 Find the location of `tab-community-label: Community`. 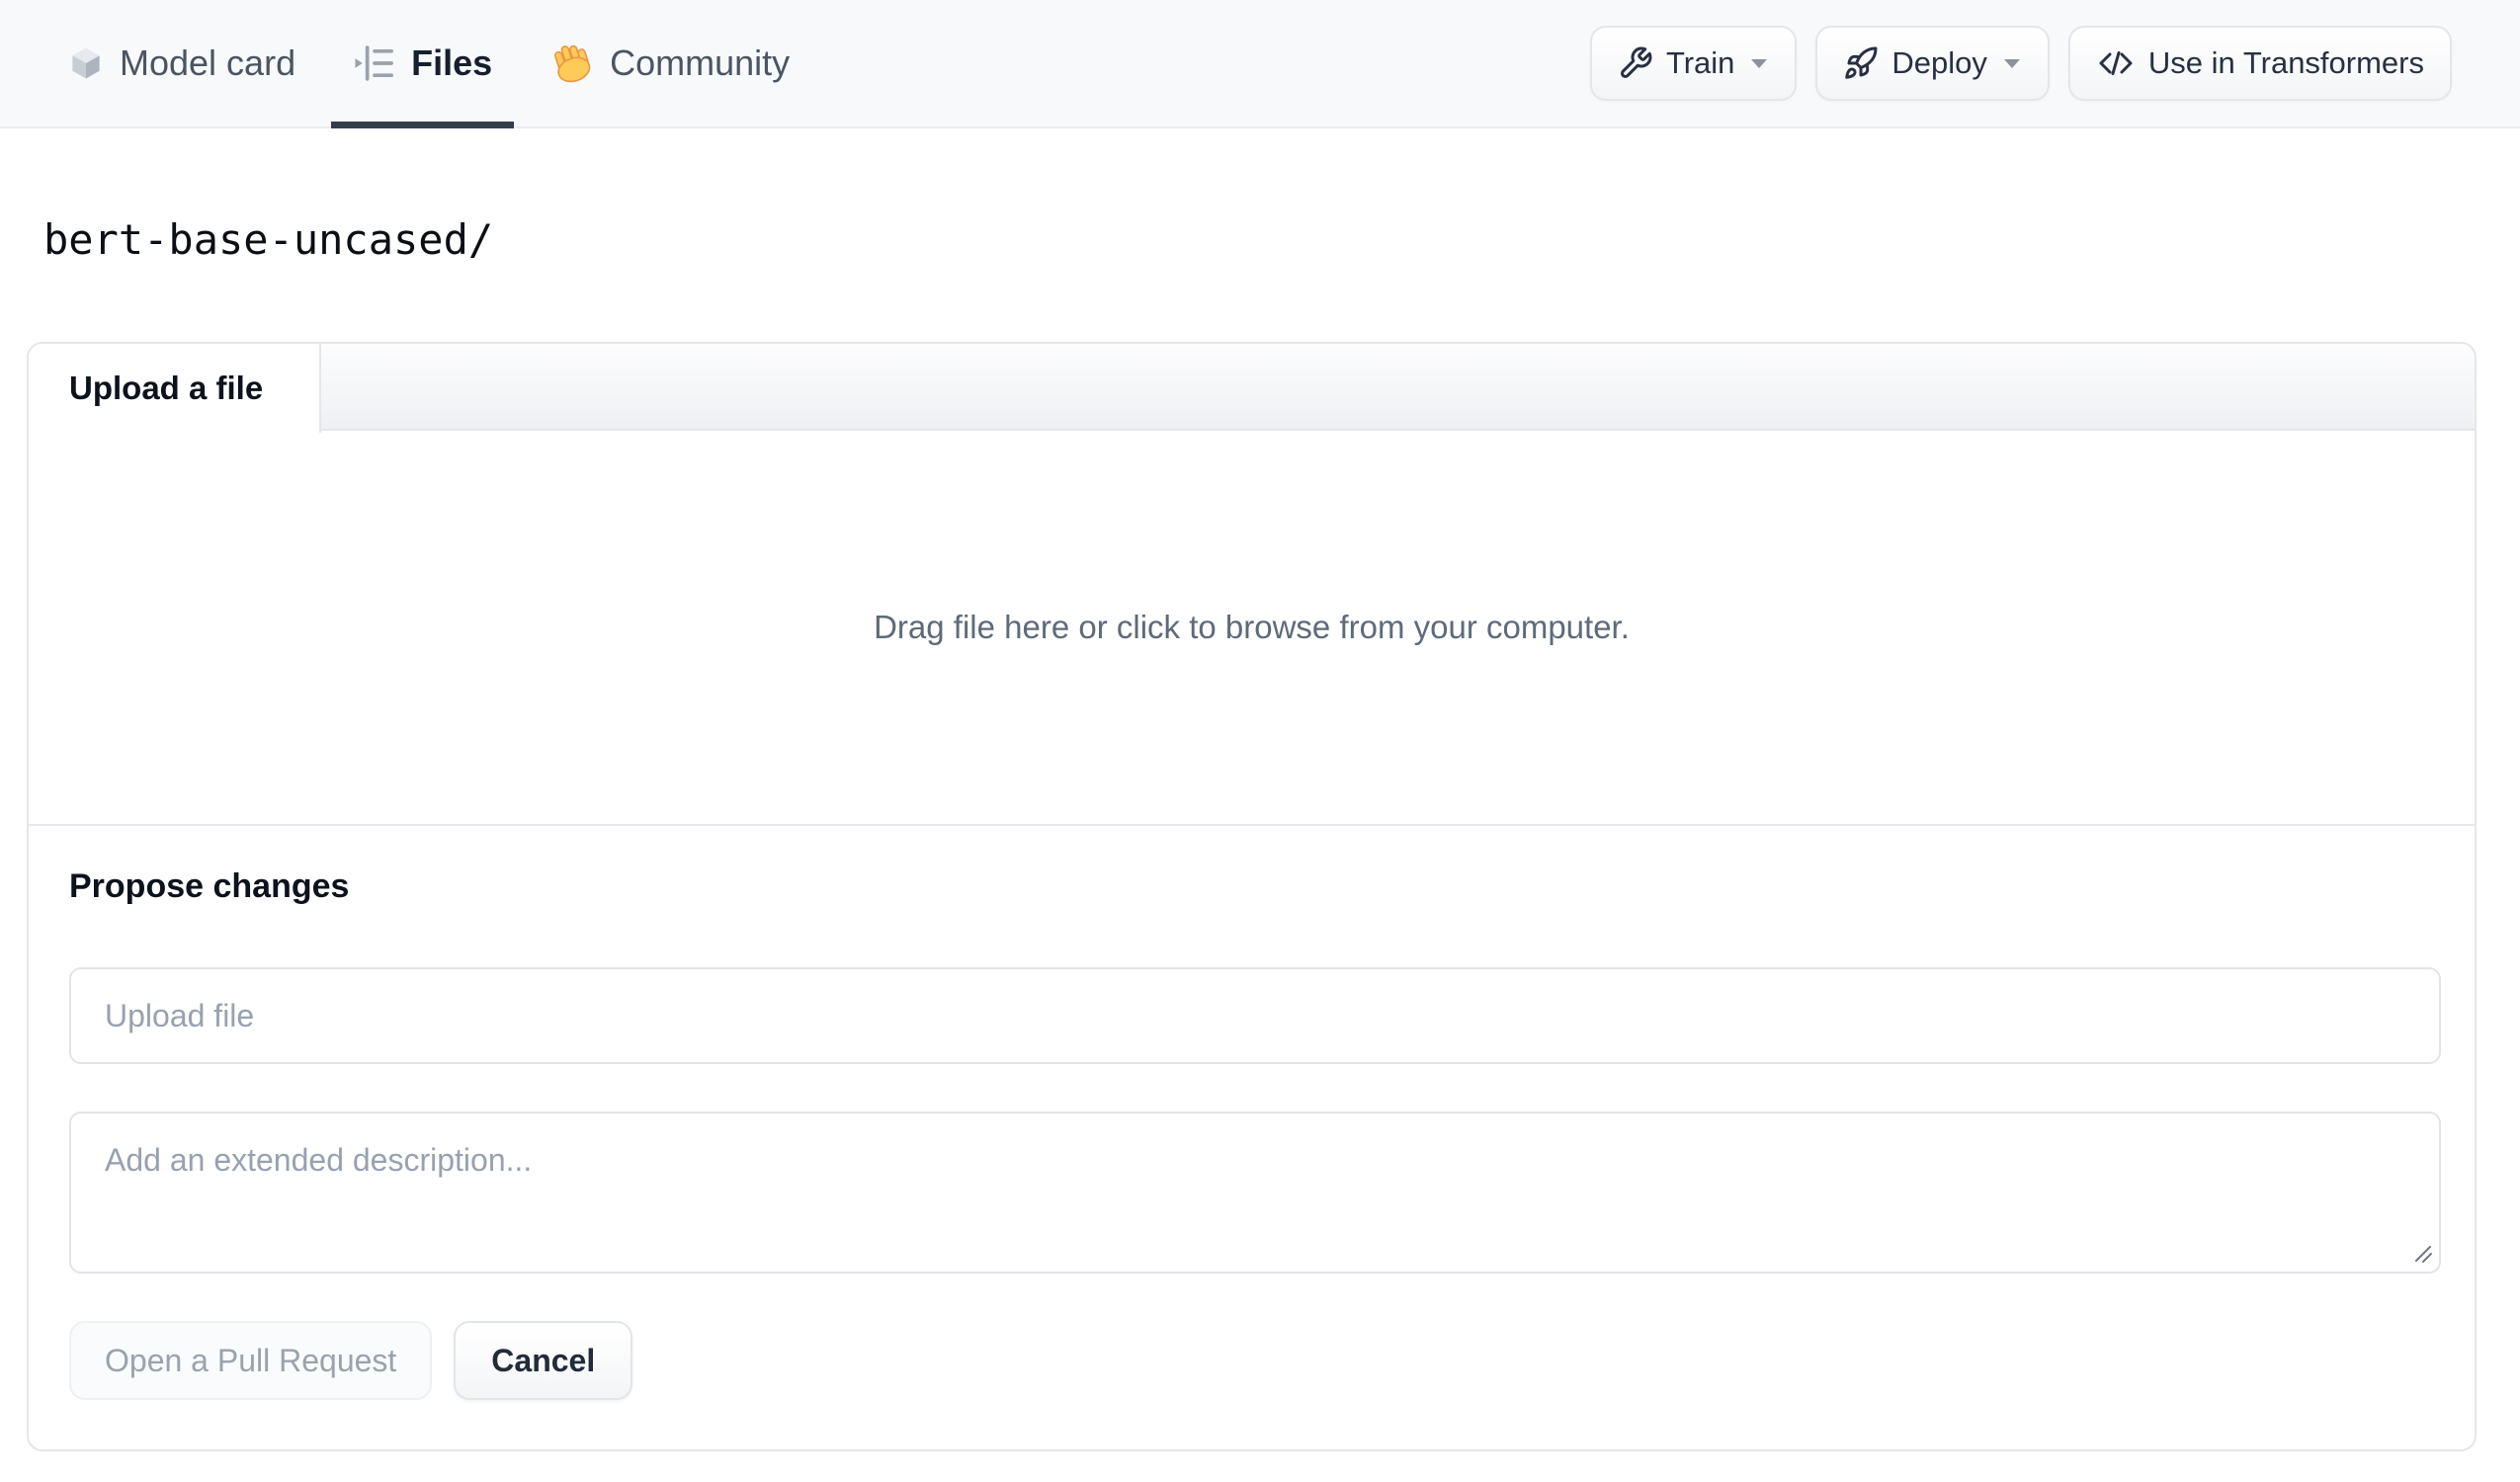

tab-community-label: Community is located at coordinates (700, 62).